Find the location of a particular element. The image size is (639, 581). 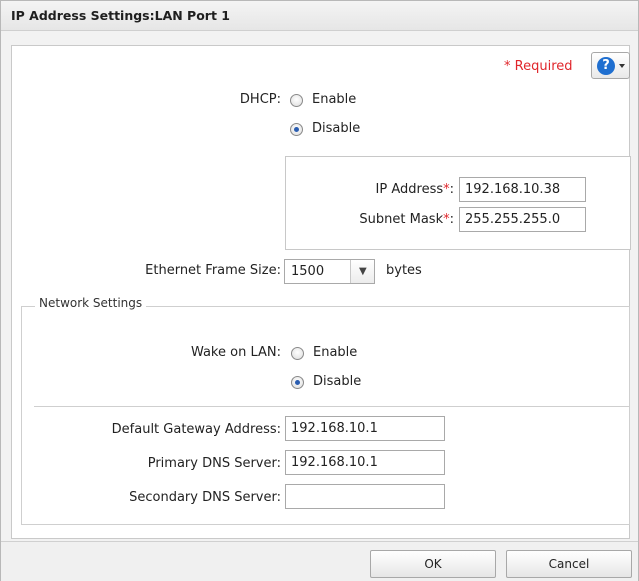

ip-address-input: 192.168.10.38 is located at coordinates (522, 189).